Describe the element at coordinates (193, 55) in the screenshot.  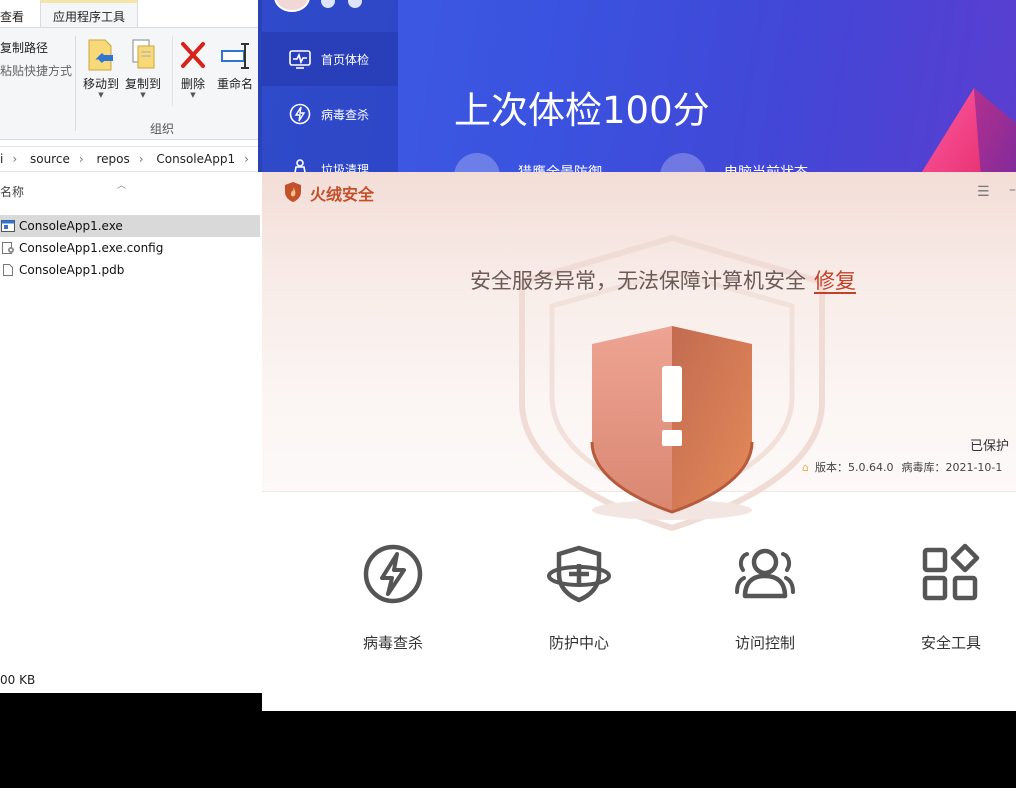
I see `delete-icon` at that location.